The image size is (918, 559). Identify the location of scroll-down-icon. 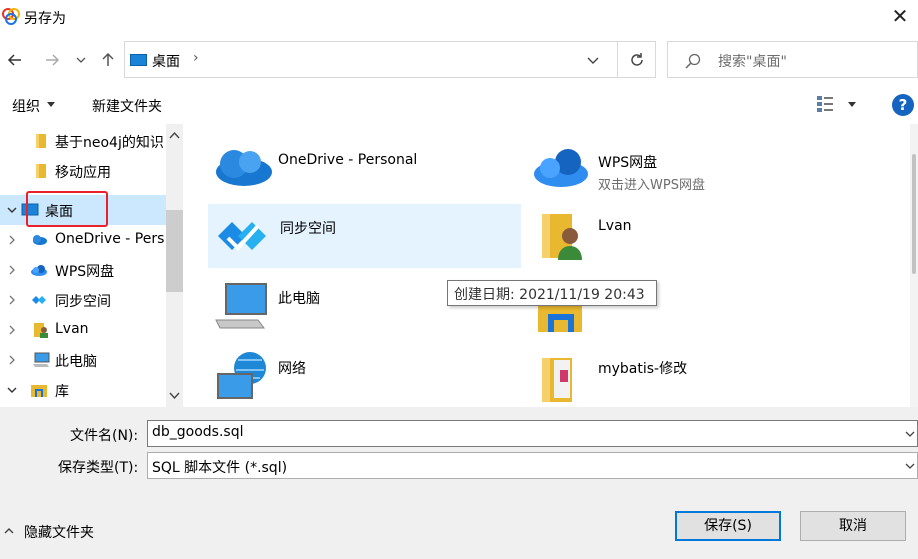
(174, 395).